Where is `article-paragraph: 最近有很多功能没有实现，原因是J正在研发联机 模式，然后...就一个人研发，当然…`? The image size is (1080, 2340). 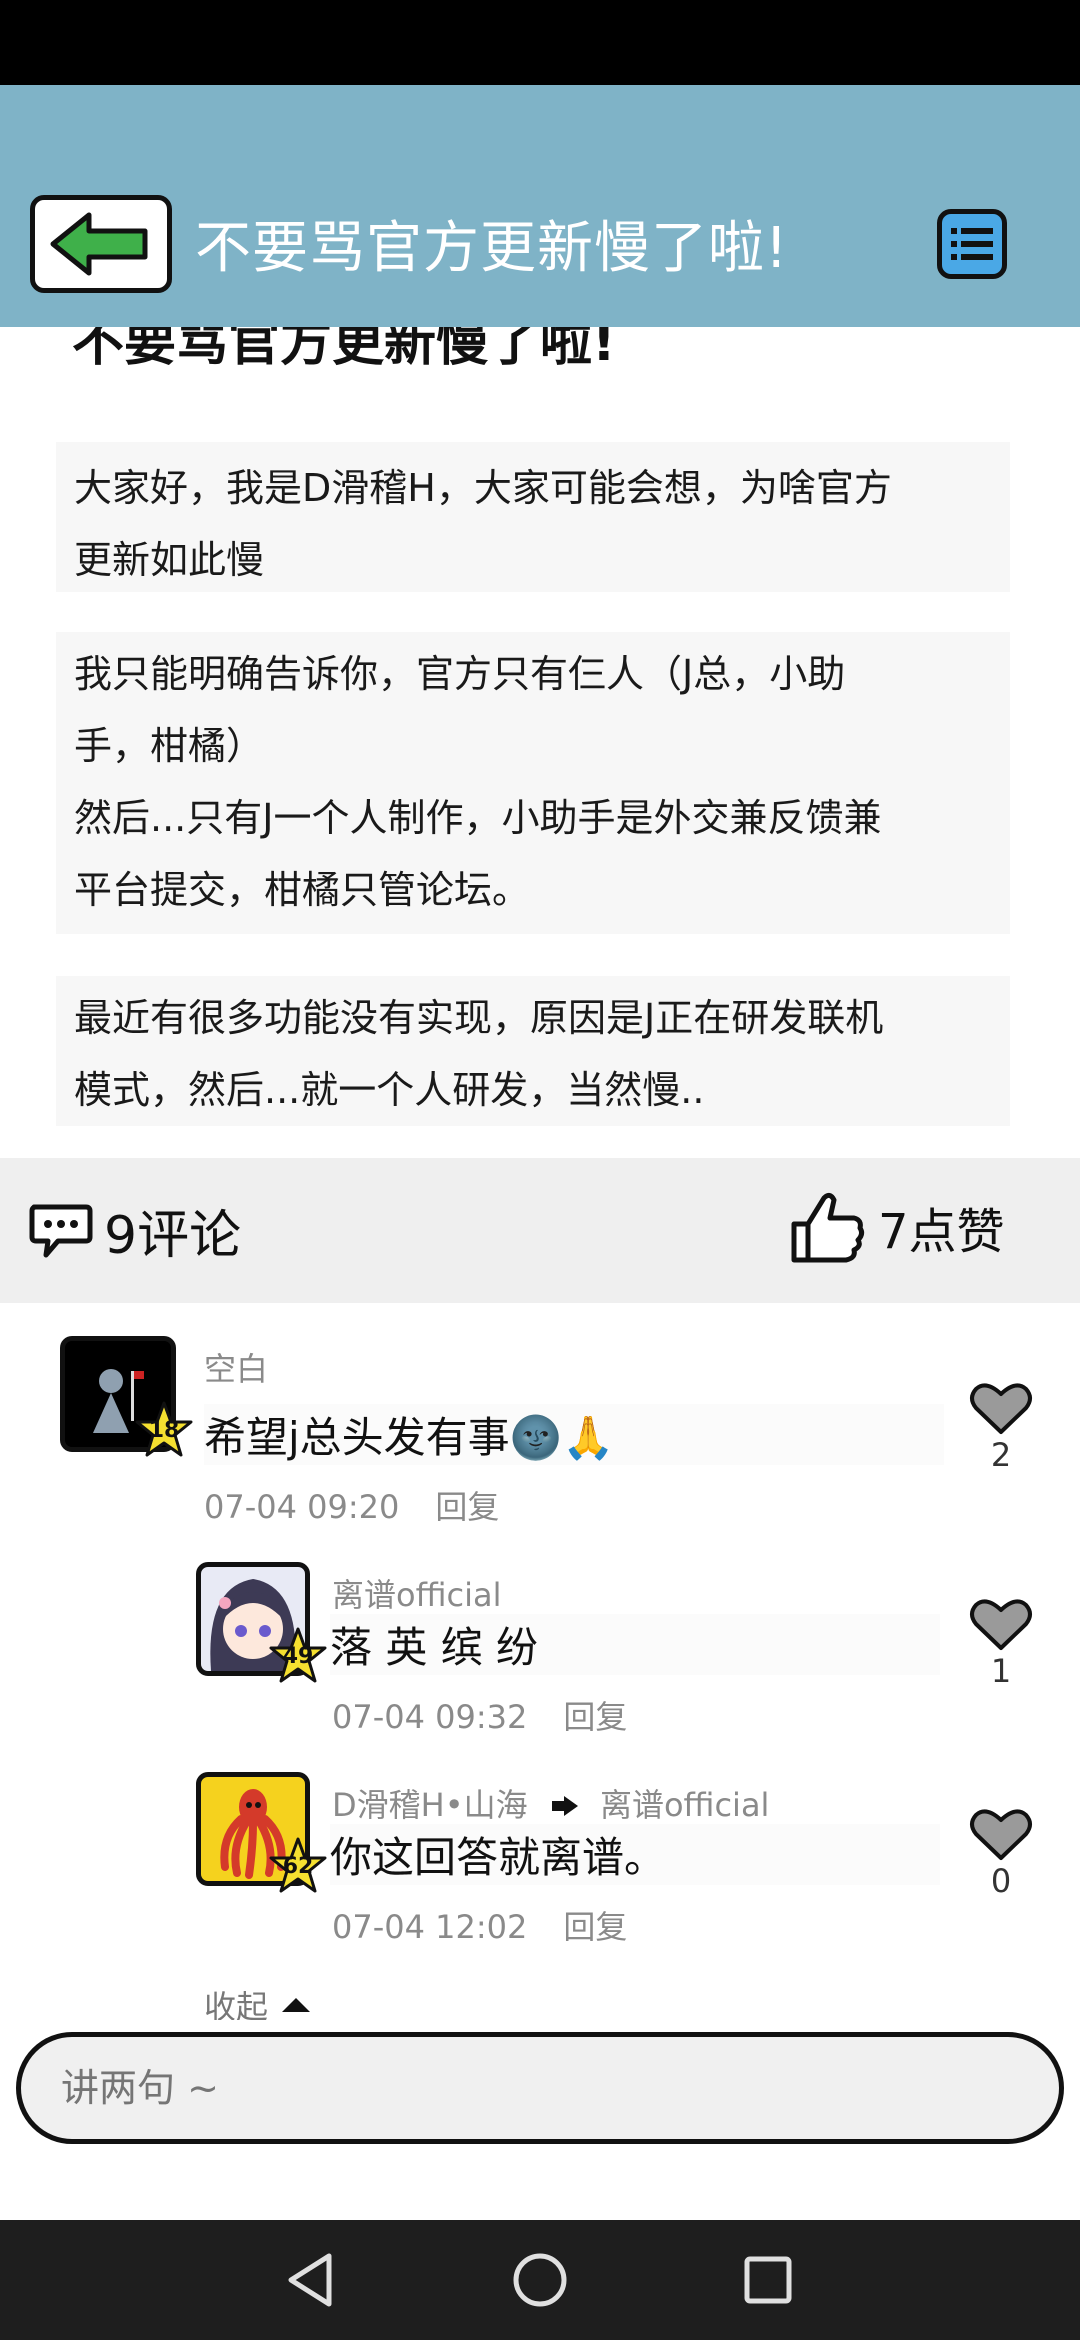 article-paragraph: 最近有很多功能没有实现，原因是J正在研发联机 模式，然后...就一个人研发，当然… is located at coordinates (533, 1051).